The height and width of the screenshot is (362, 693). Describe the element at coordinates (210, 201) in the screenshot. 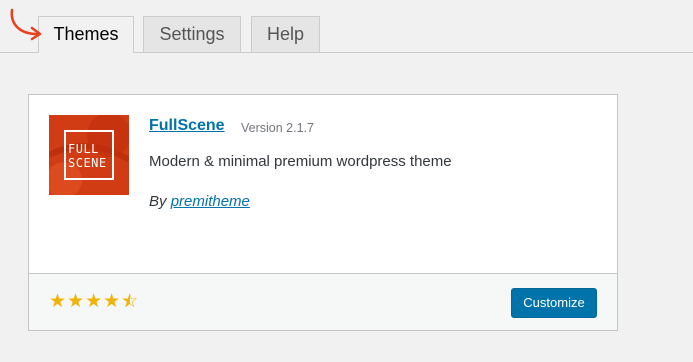

I see `author-link: premitheme` at that location.